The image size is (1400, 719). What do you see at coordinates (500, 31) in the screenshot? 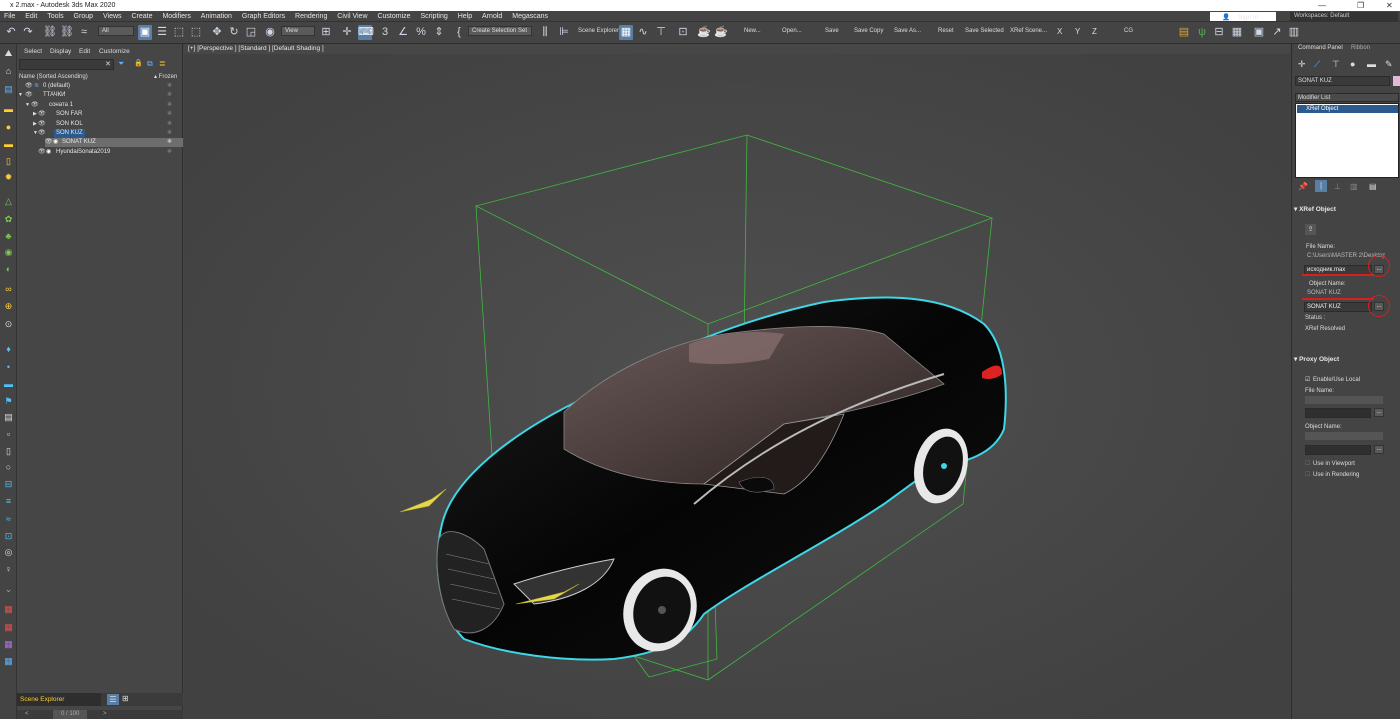
I see `named-selection-dropdown: Create Selection Set` at bounding box center [500, 31].